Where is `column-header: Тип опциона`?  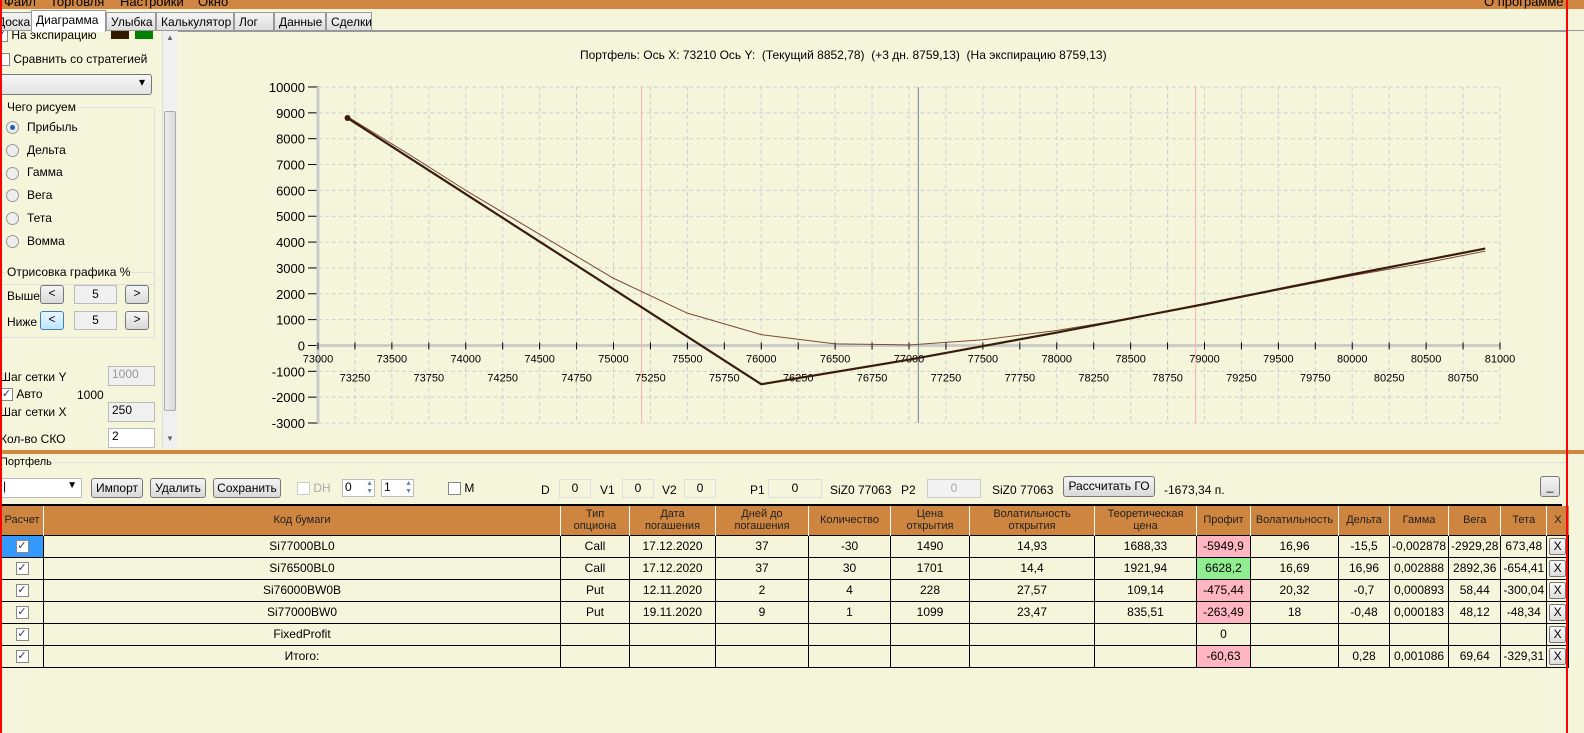
column-header: Тип опциона is located at coordinates (595, 520).